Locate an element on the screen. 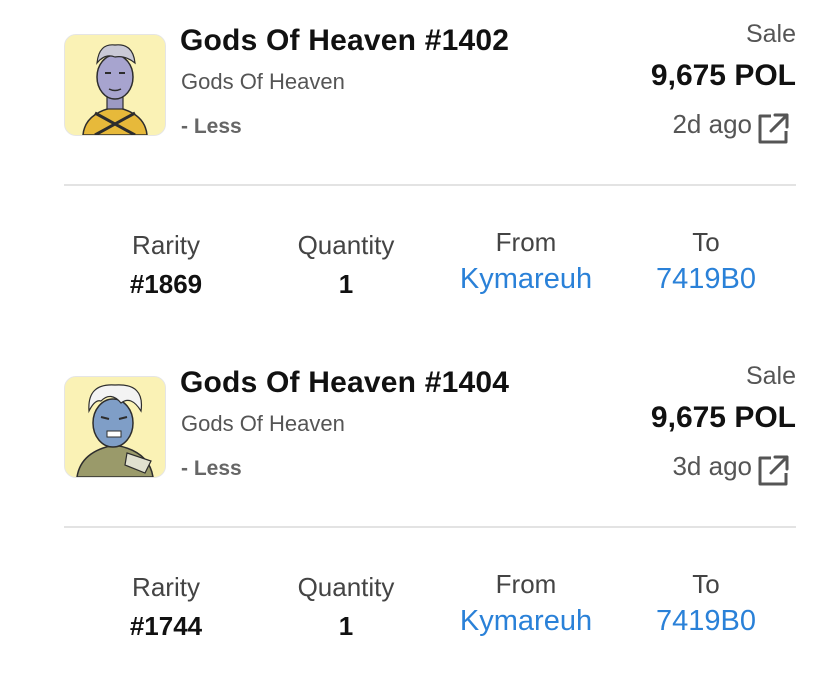  nft-title: Gods Of Heaven #1404 is located at coordinates (344, 383).